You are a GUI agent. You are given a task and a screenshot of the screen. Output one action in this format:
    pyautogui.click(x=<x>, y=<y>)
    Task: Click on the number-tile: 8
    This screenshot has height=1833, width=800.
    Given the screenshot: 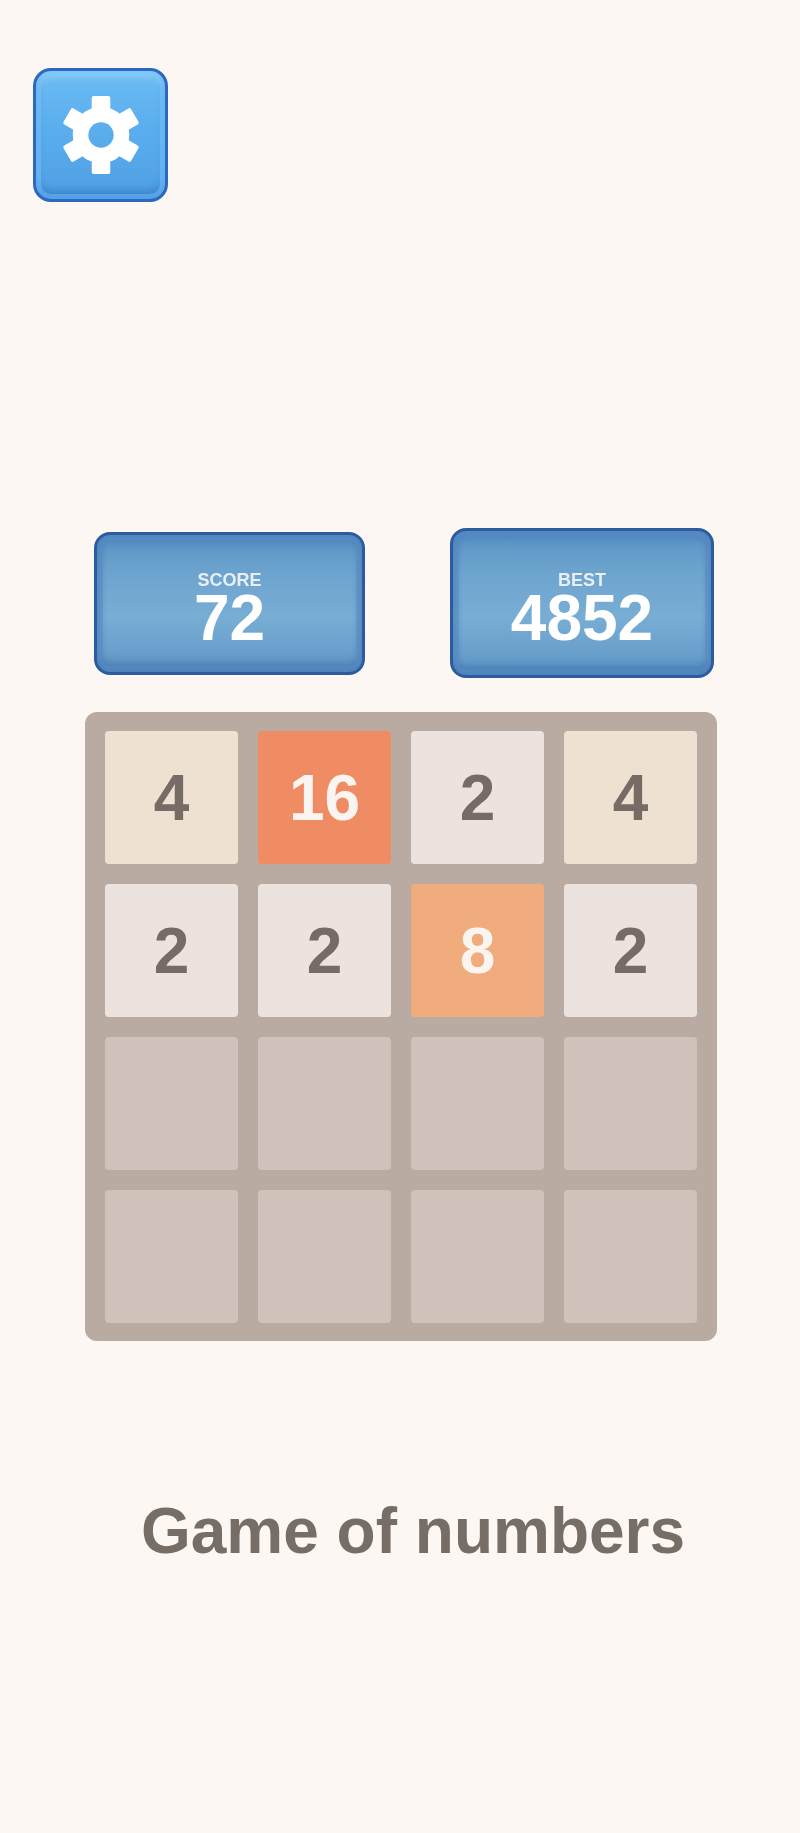 What is the action you would take?
    pyautogui.click(x=477, y=950)
    